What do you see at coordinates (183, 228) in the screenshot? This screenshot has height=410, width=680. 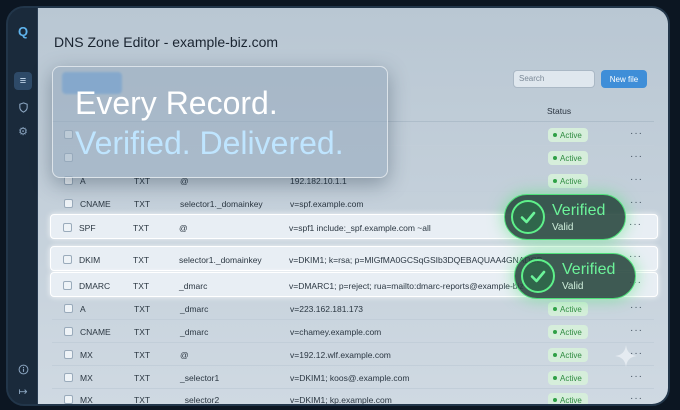 I see `record-host: @` at bounding box center [183, 228].